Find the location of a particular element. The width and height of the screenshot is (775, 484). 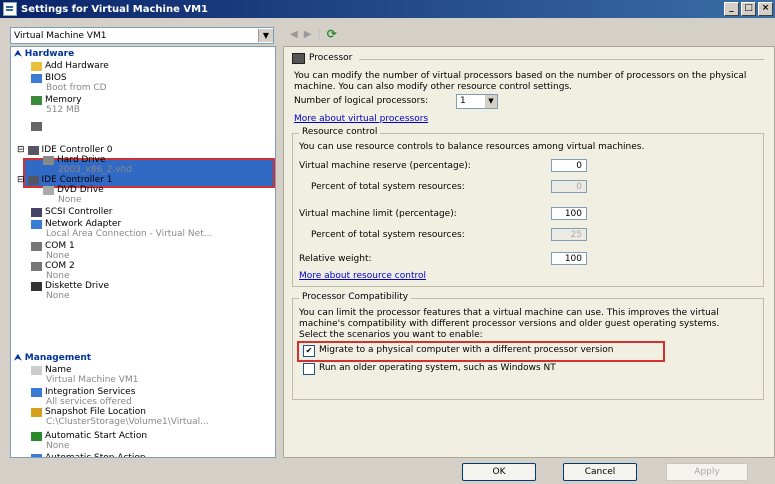

compatibility-title: Processor Compatibility is located at coordinates (355, 297).